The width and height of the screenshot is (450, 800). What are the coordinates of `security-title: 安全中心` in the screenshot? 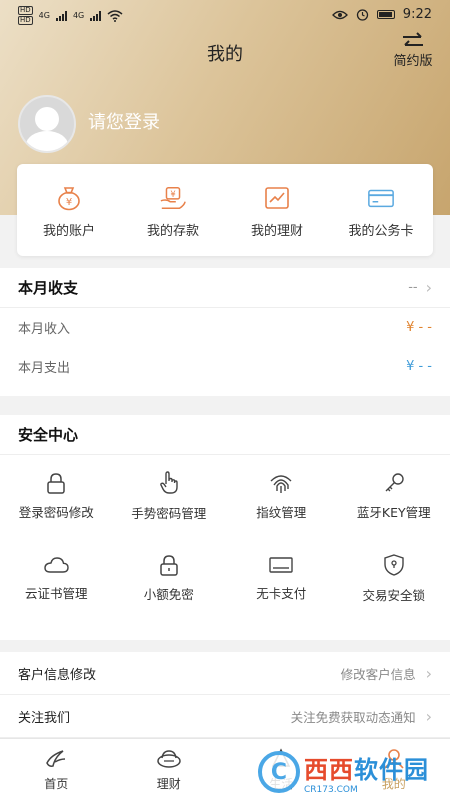 It's located at (48, 435).